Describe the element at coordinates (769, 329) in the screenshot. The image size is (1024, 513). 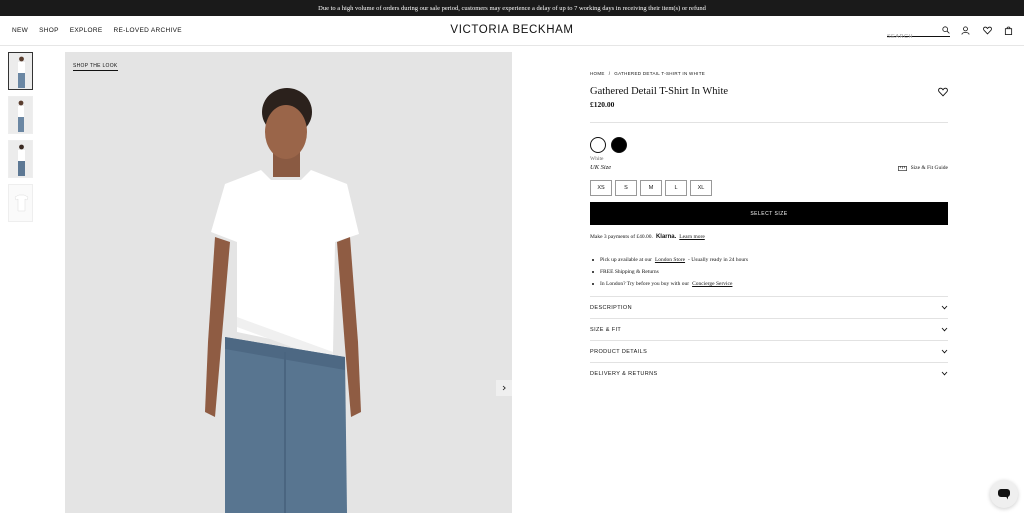
I see `accordion-size-fit: SIZE & FIT` at that location.